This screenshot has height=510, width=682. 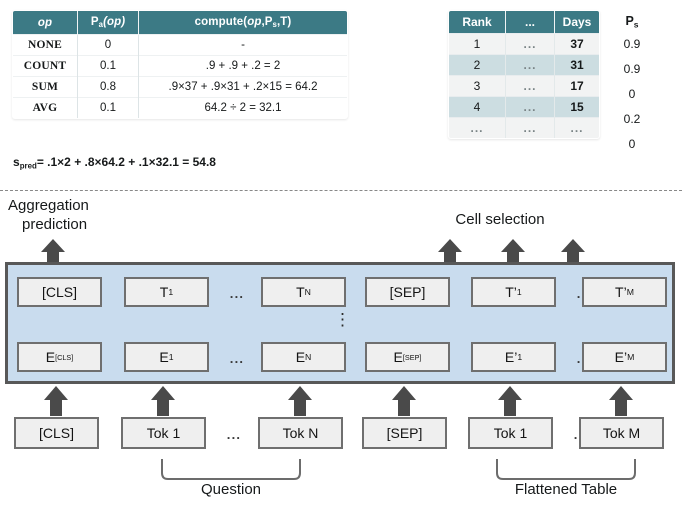 What do you see at coordinates (576, 86) in the screenshot?
I see `cell-days: 17` at bounding box center [576, 86].